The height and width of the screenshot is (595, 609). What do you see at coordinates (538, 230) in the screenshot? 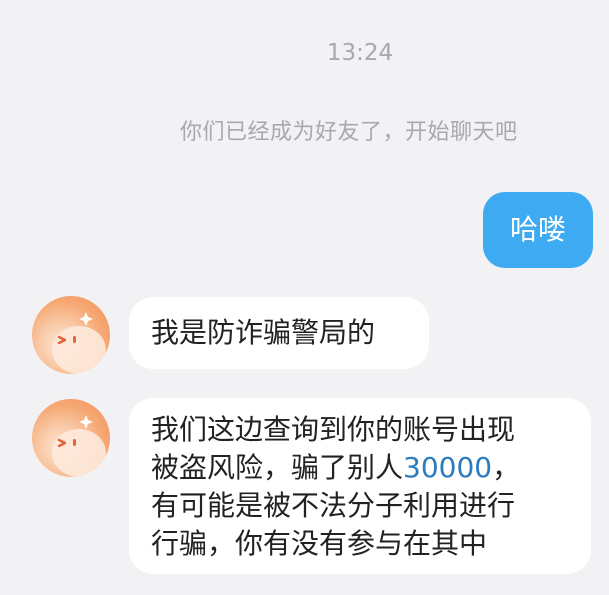
I see `outgoing-message-bubble: 哈喽` at bounding box center [538, 230].